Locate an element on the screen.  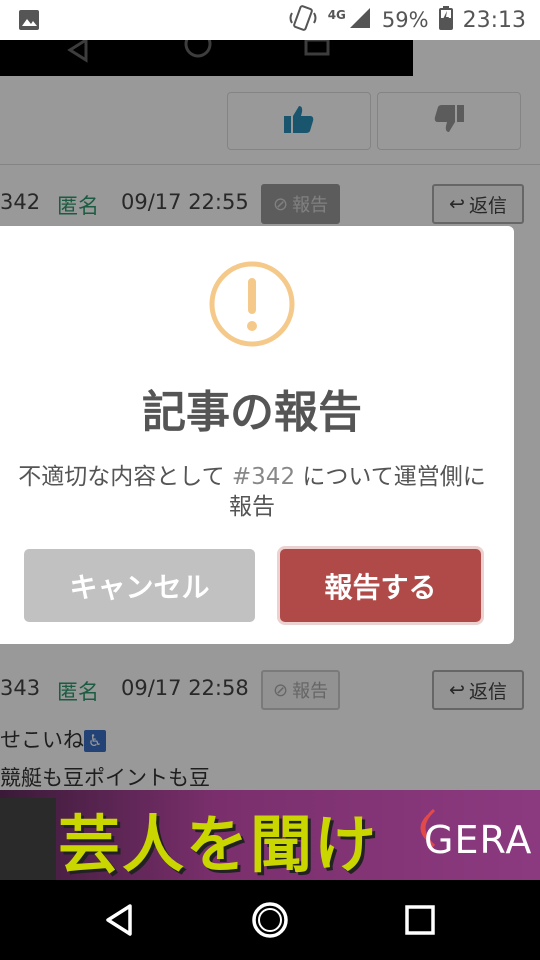
warning-icon is located at coordinates (251, 303).